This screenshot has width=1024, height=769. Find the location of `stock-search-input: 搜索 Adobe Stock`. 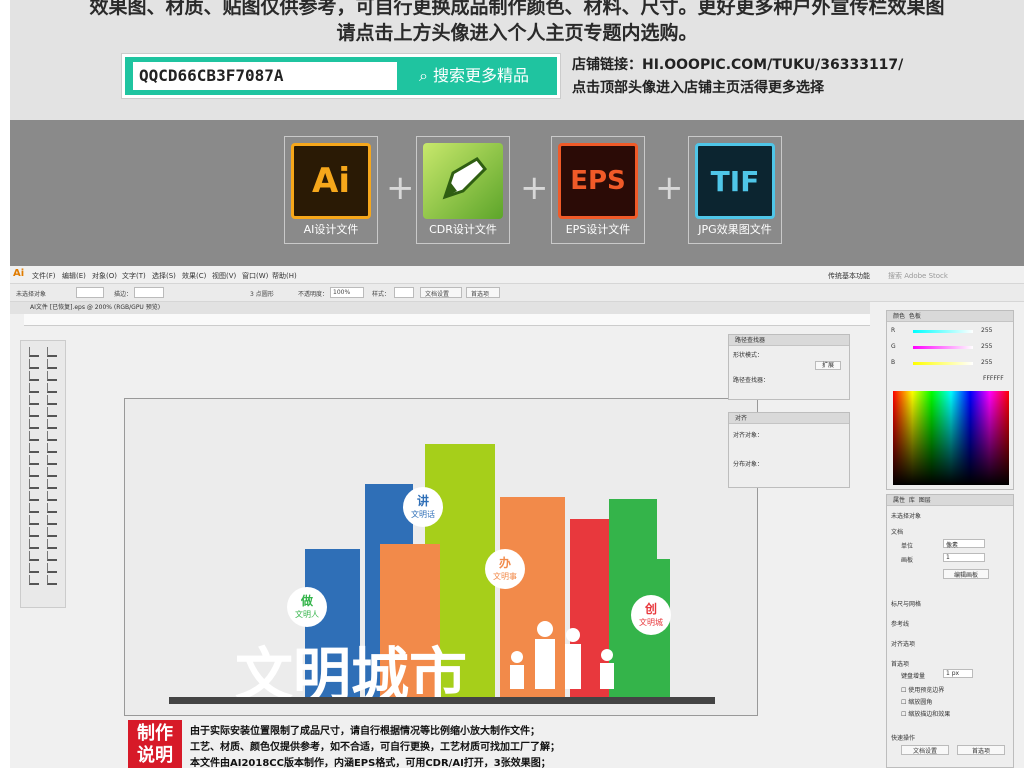

stock-search-input: 搜索 Adobe Stock is located at coordinates (918, 276).